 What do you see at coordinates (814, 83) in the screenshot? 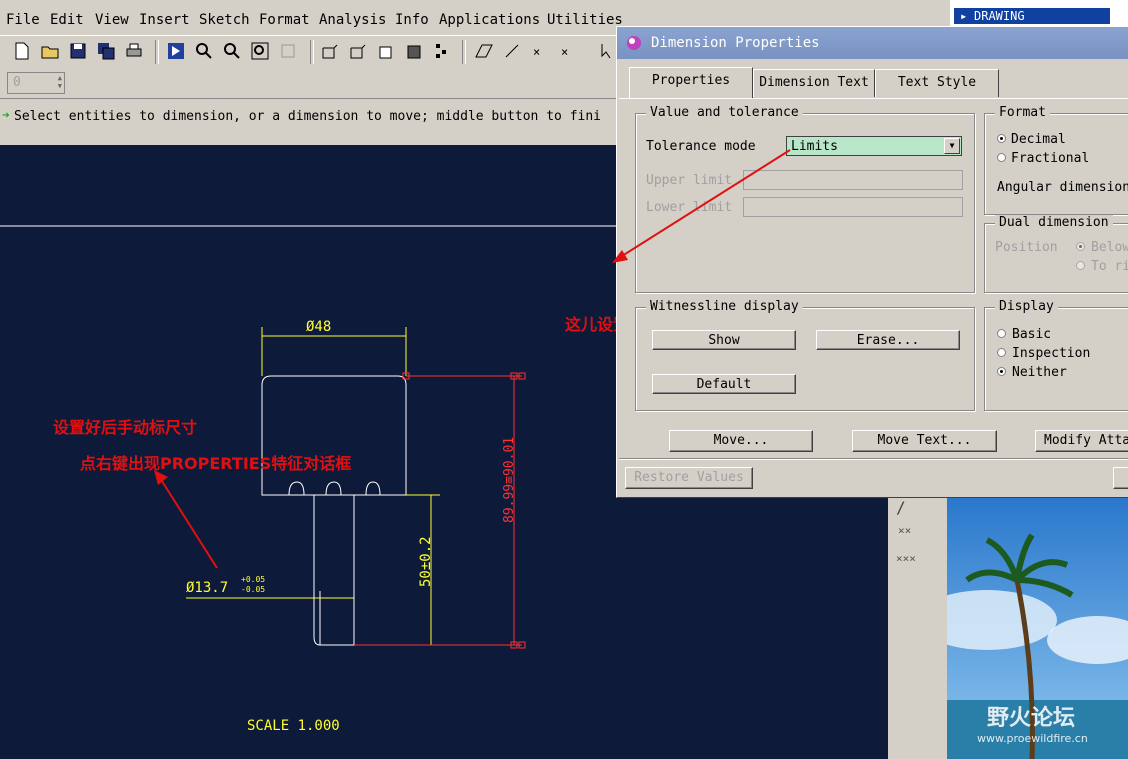
I see `tab-dimension-text: Dimension Text` at bounding box center [814, 83].